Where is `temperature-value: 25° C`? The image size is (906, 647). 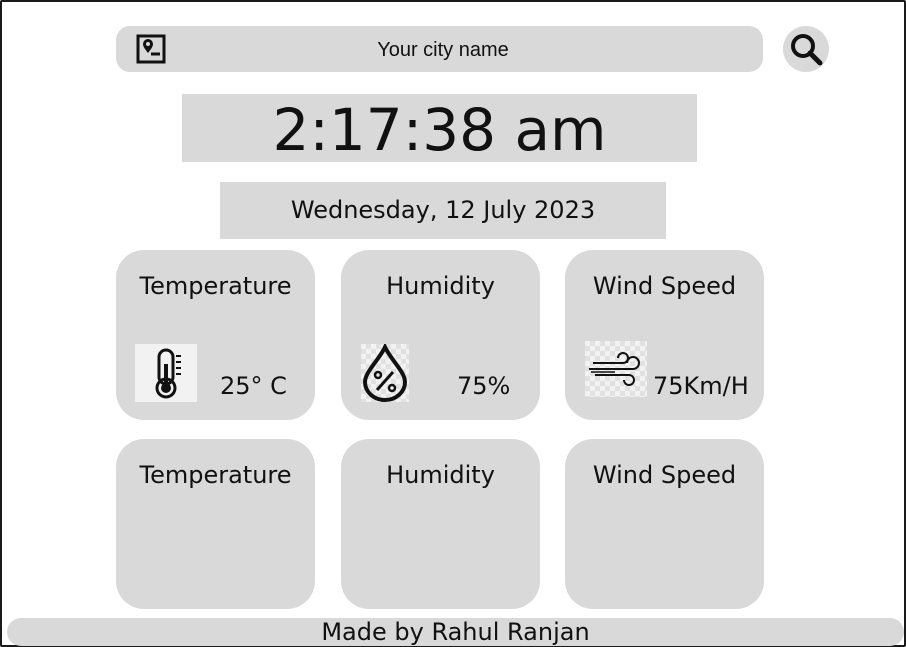
temperature-value: 25° C is located at coordinates (253, 386).